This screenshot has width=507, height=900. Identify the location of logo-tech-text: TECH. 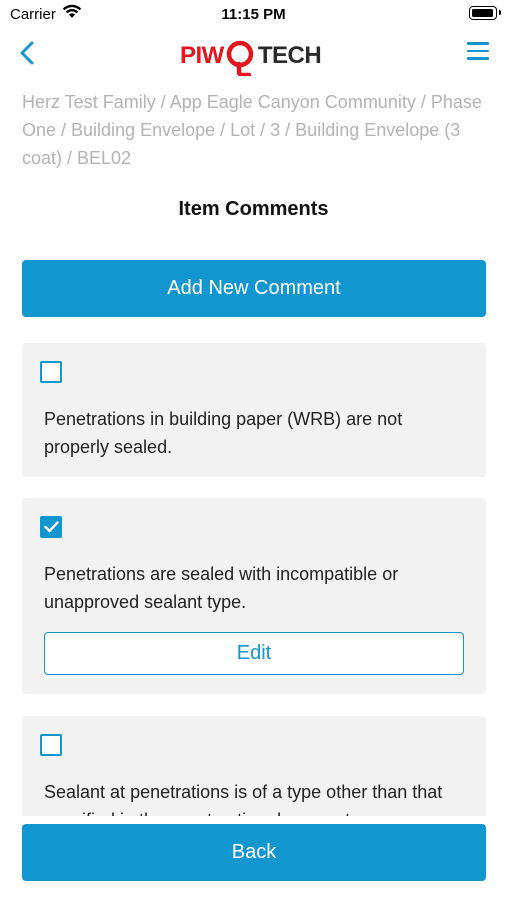
(289, 55).